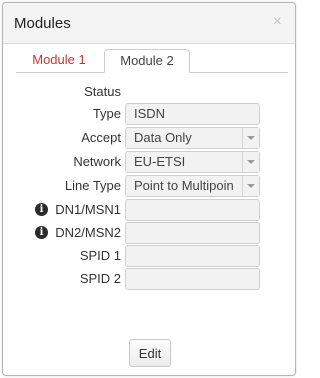 This screenshot has width=320, height=378. Describe the element at coordinates (92, 185) in the screenshot. I see `line-type-label: Line Type` at that location.